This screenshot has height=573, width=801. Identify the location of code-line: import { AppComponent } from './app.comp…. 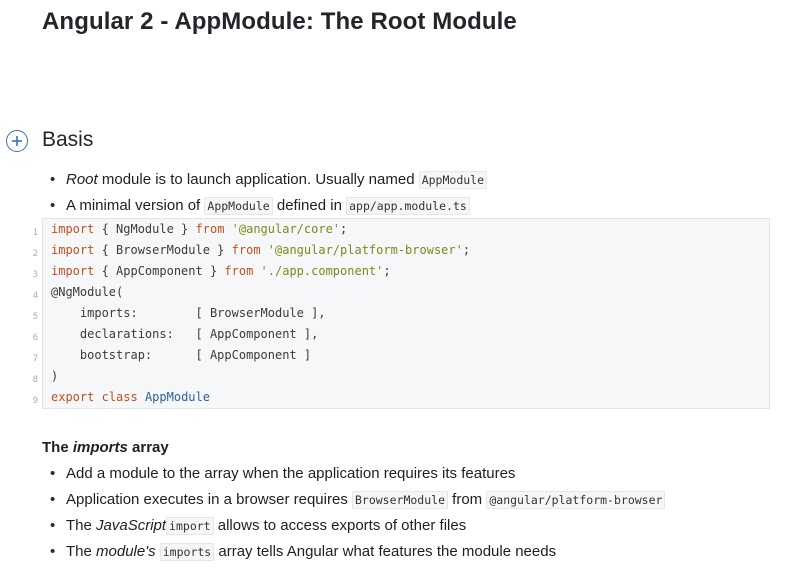
(260, 271).